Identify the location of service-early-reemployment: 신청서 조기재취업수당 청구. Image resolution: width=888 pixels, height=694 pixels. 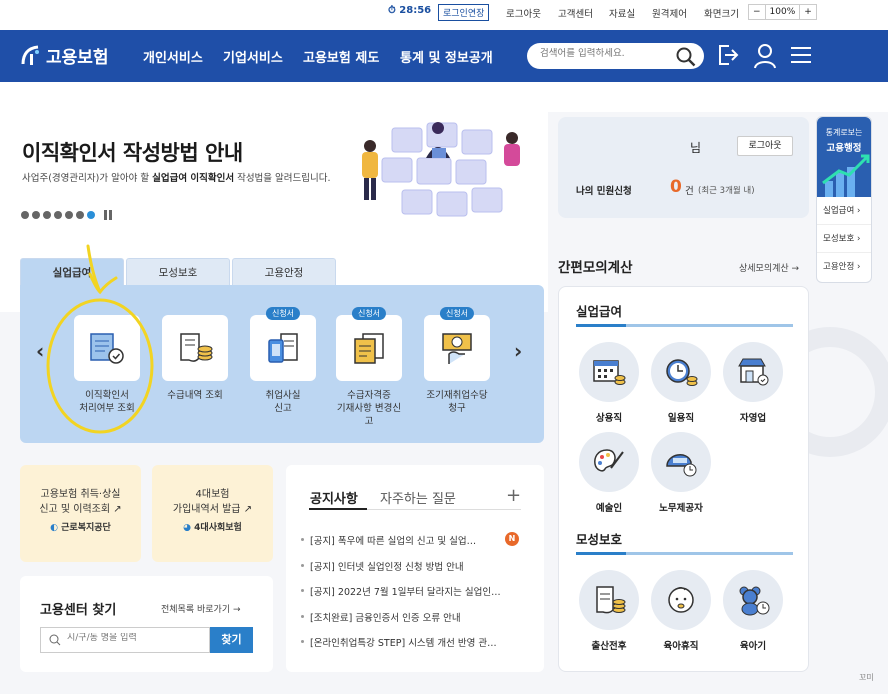
(457, 361).